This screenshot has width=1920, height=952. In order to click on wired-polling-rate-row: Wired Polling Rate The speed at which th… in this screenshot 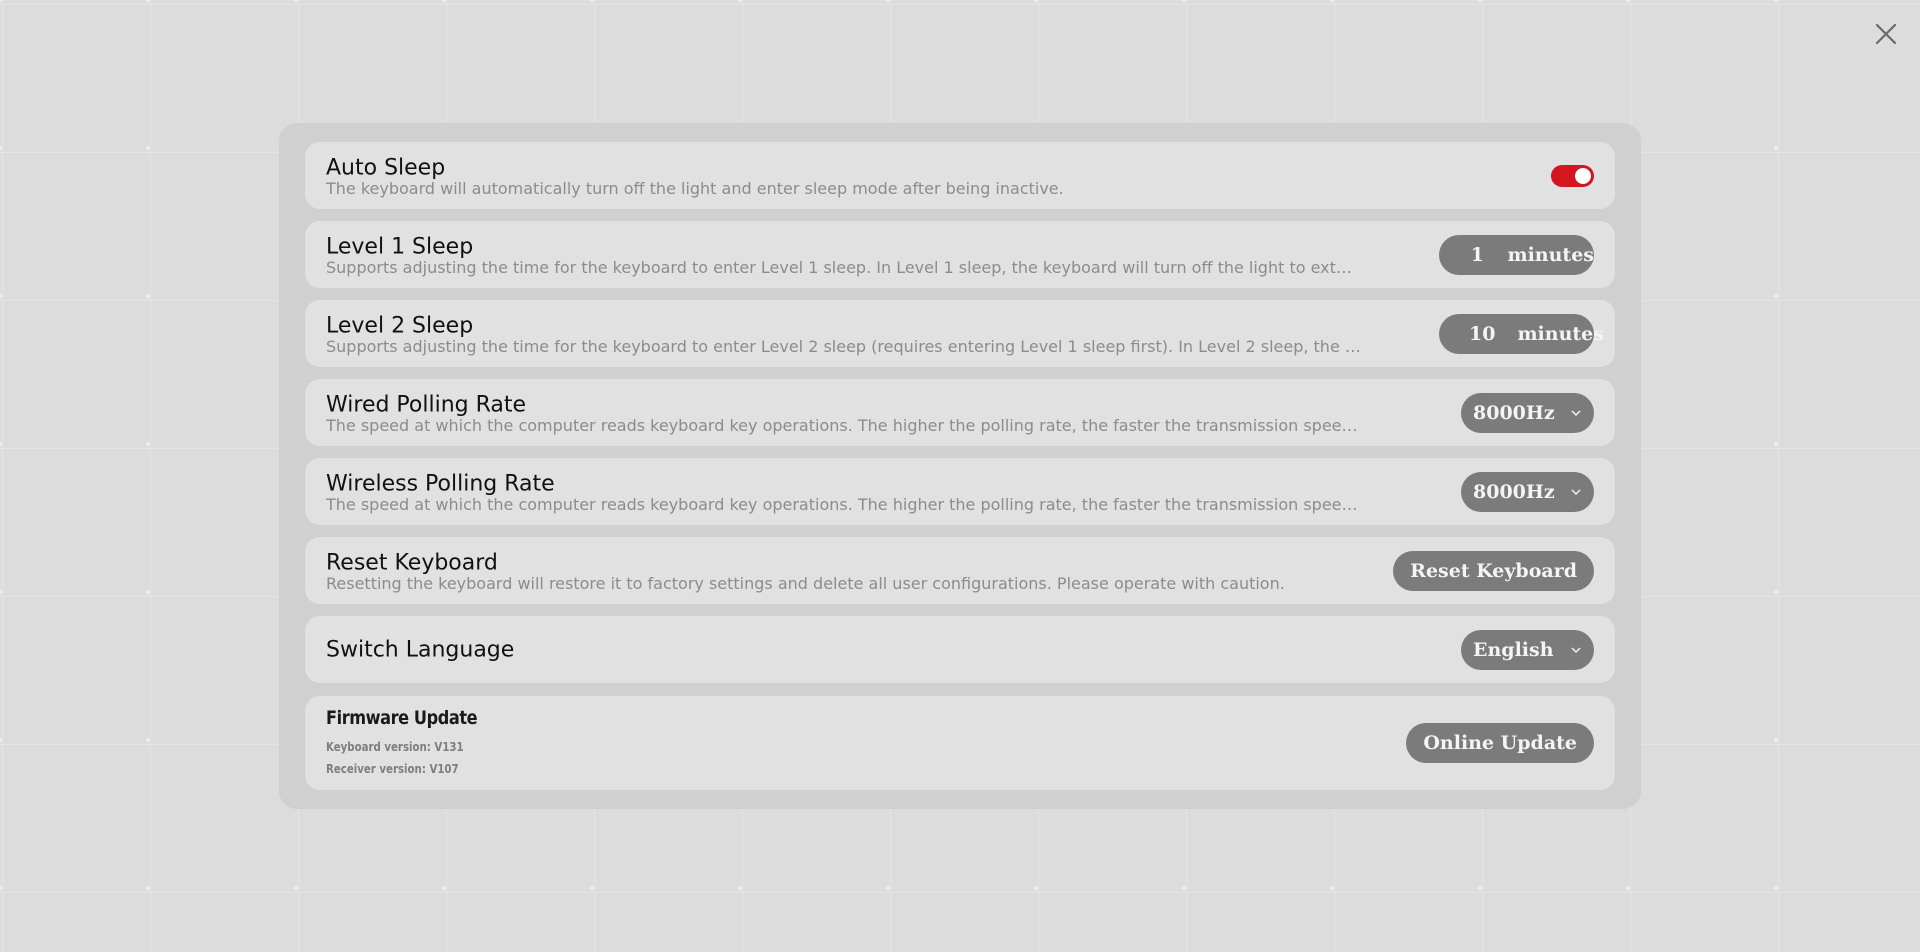, I will do `click(960, 412)`.